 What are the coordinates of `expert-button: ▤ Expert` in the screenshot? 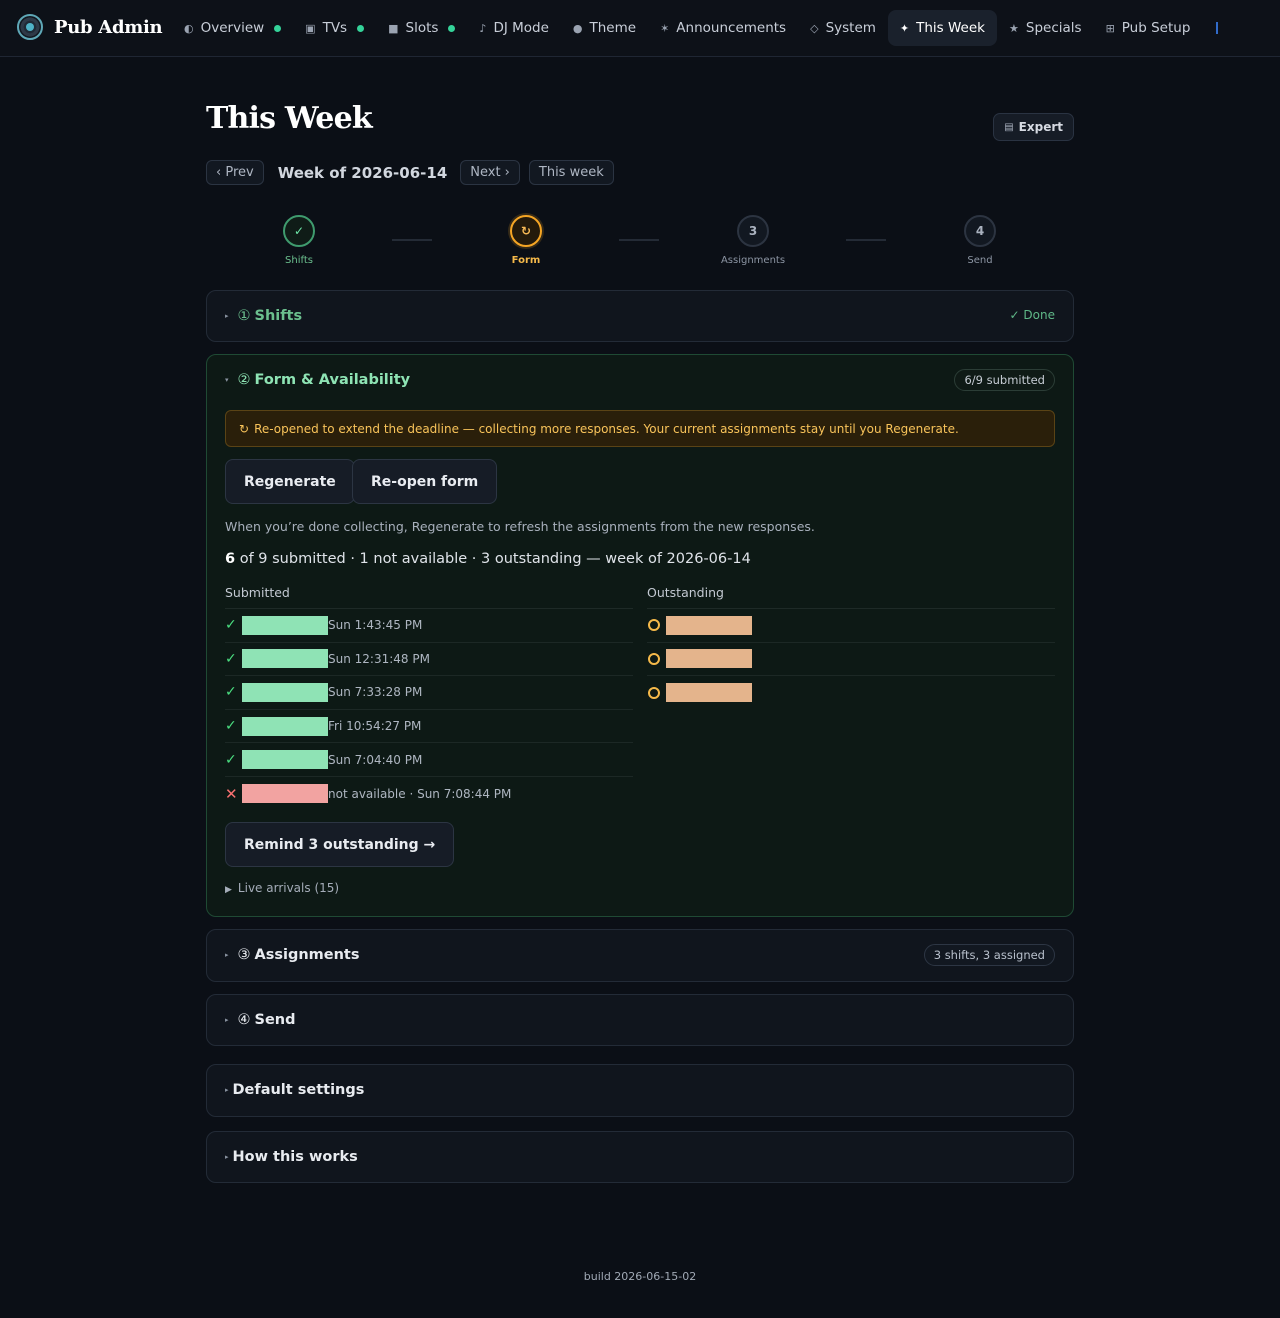 It's located at (1033, 127).